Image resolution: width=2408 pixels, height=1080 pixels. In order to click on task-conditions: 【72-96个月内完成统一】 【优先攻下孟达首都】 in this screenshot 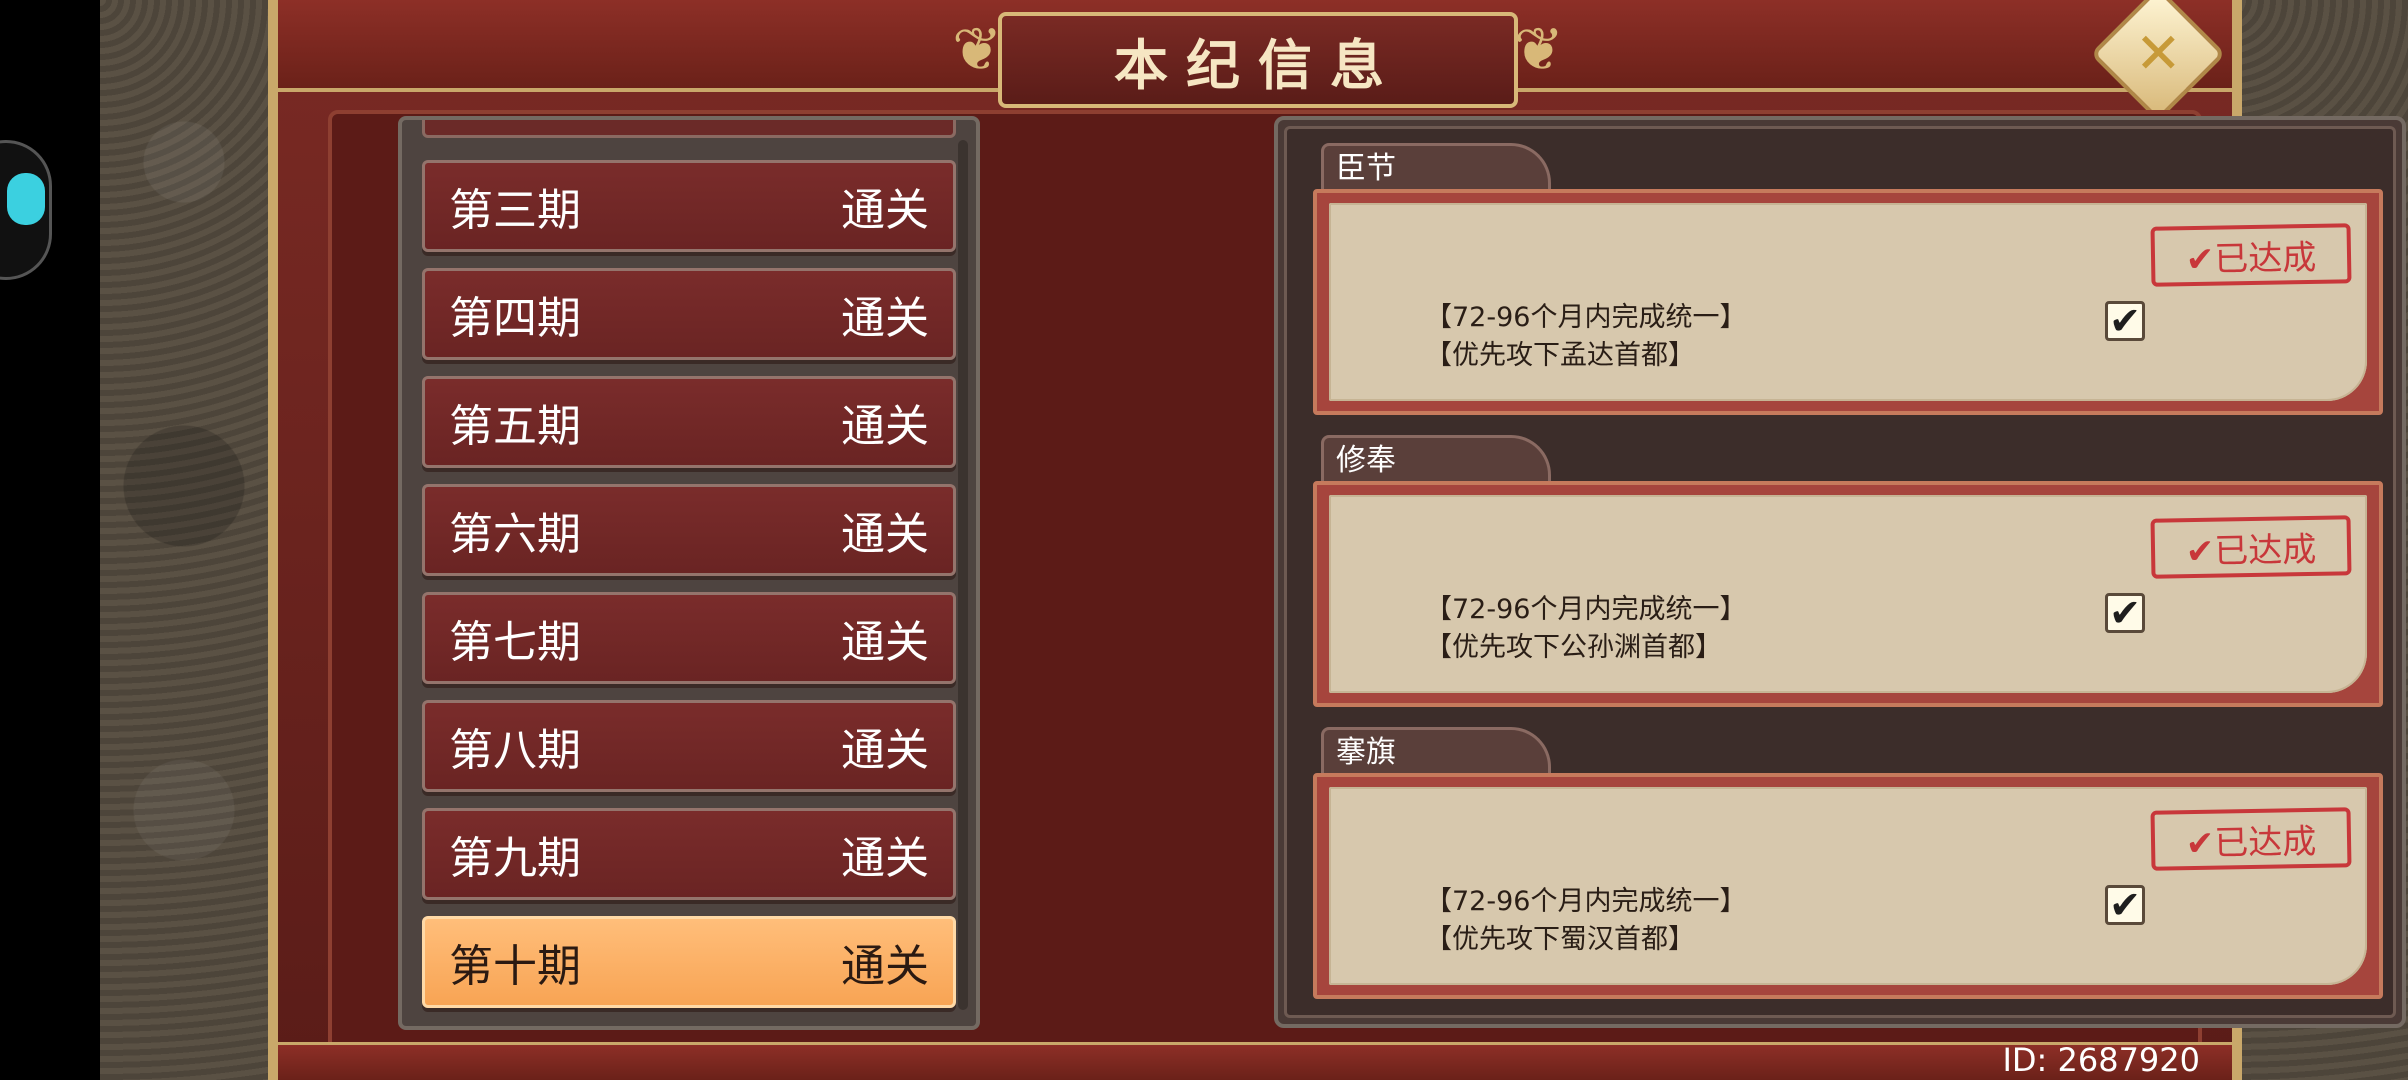, I will do `click(1585, 337)`.